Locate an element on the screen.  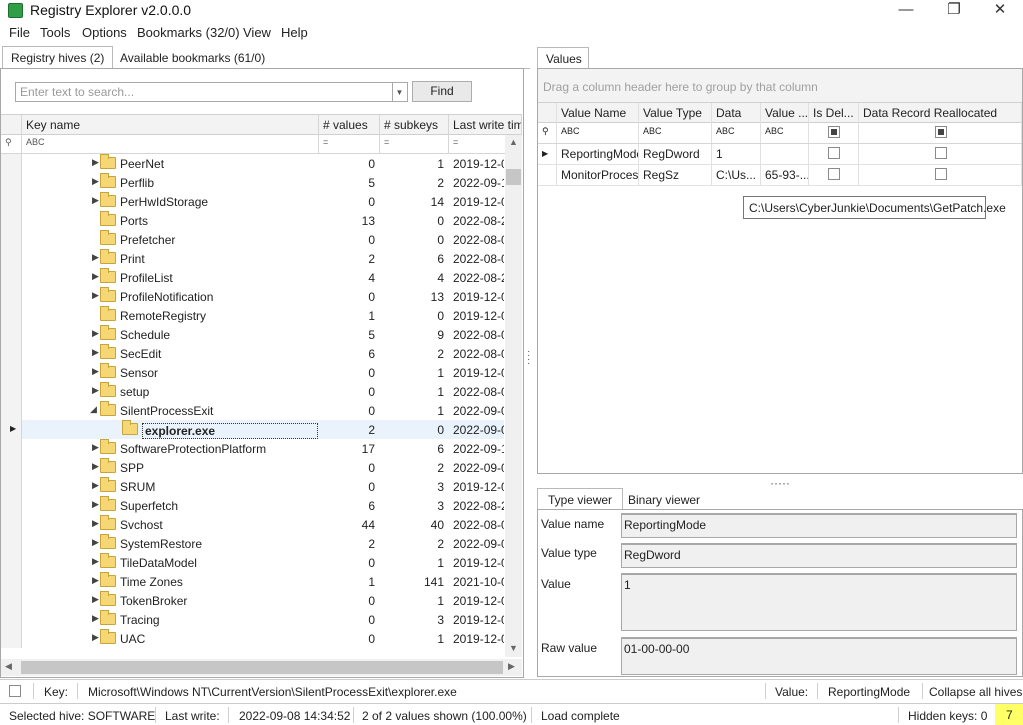
tree-row: ▶ Superfetch 6 3 2022-08-2 is located at coordinates (263, 505).